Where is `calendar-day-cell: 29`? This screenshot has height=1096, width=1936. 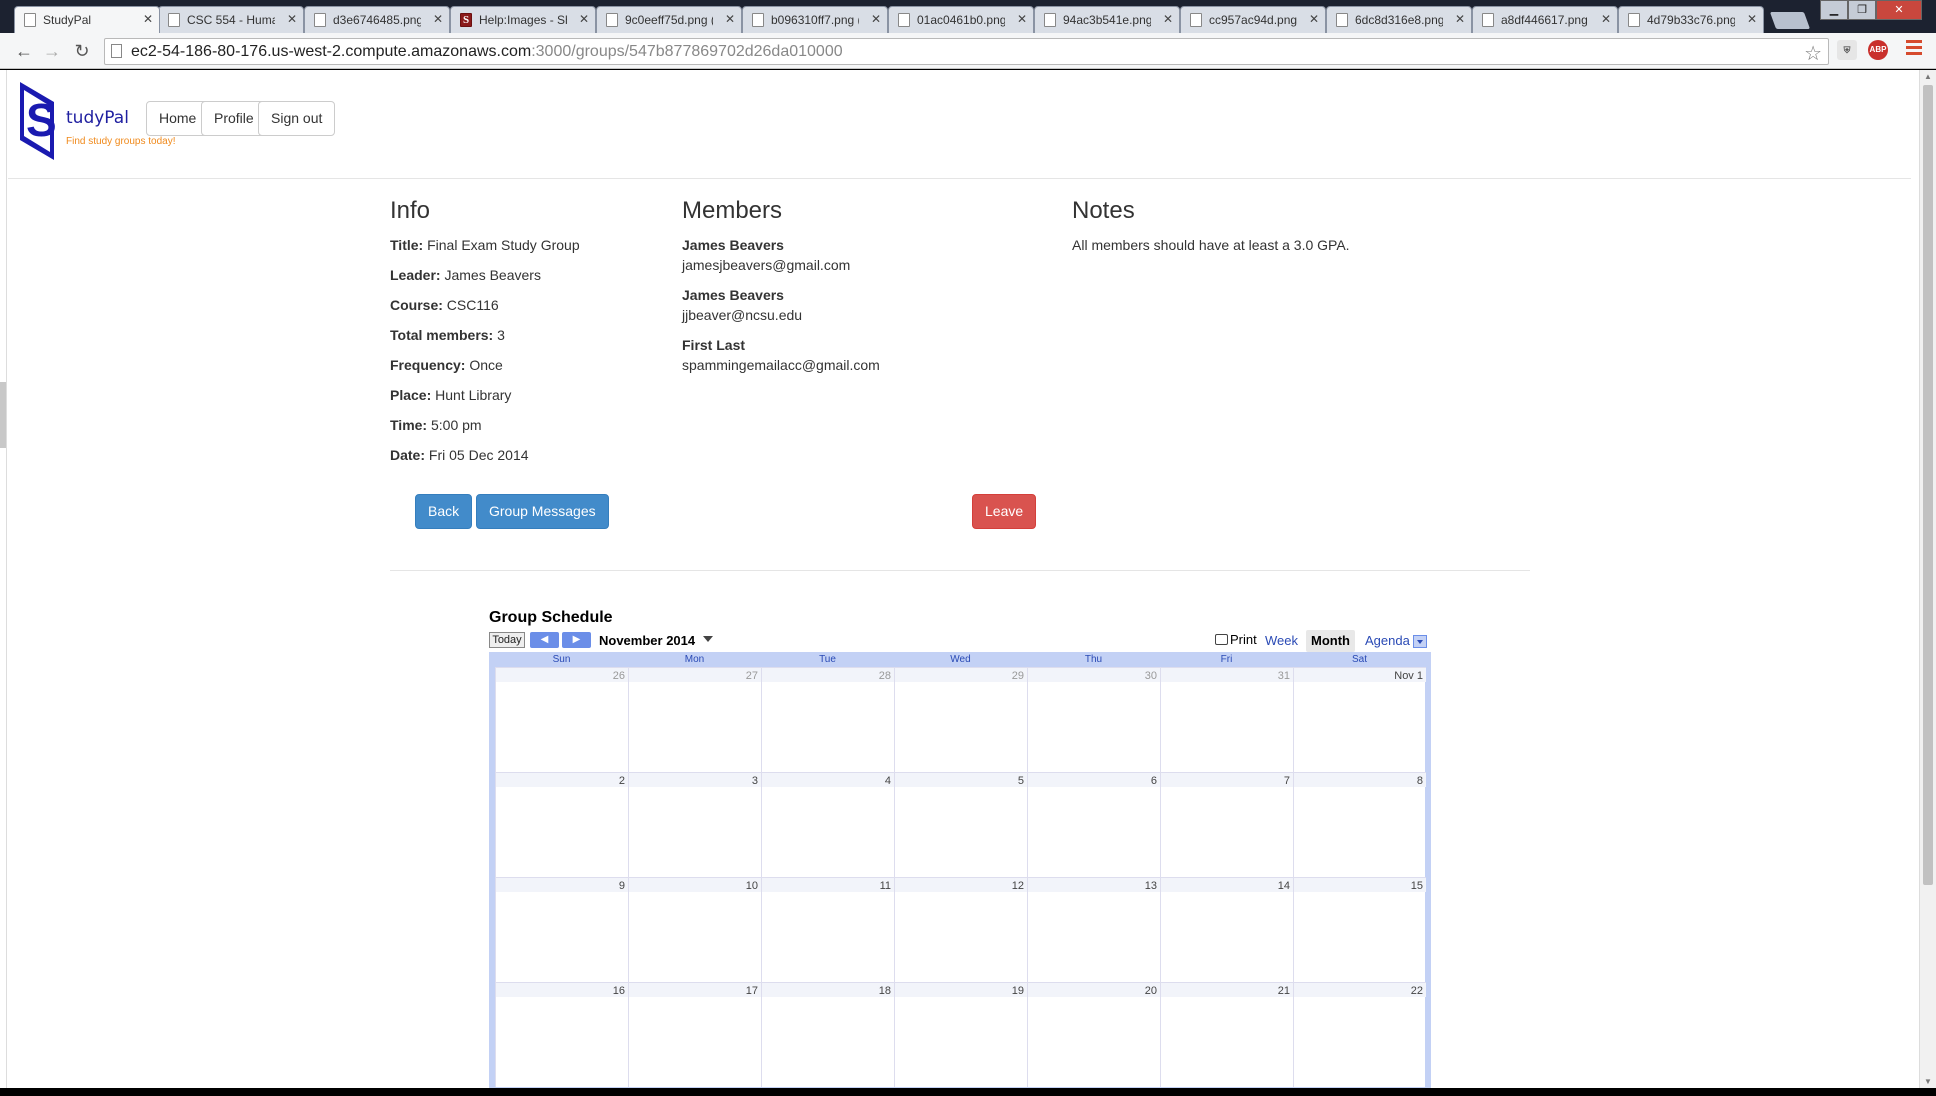
calendar-day-cell: 29 is located at coordinates (960, 719).